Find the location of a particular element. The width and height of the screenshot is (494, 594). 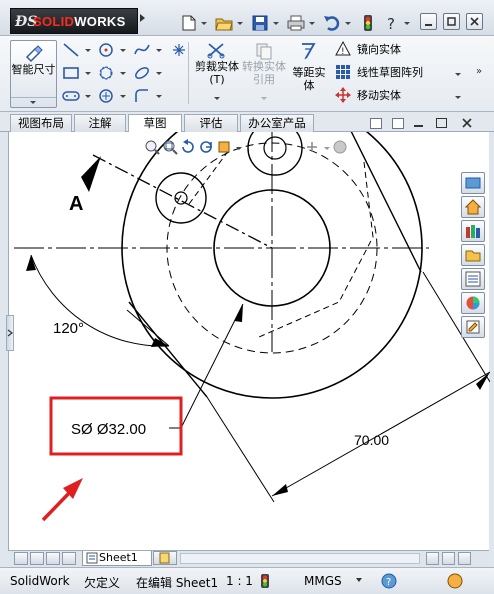

sketch-fillet-icon is located at coordinates (142, 96).